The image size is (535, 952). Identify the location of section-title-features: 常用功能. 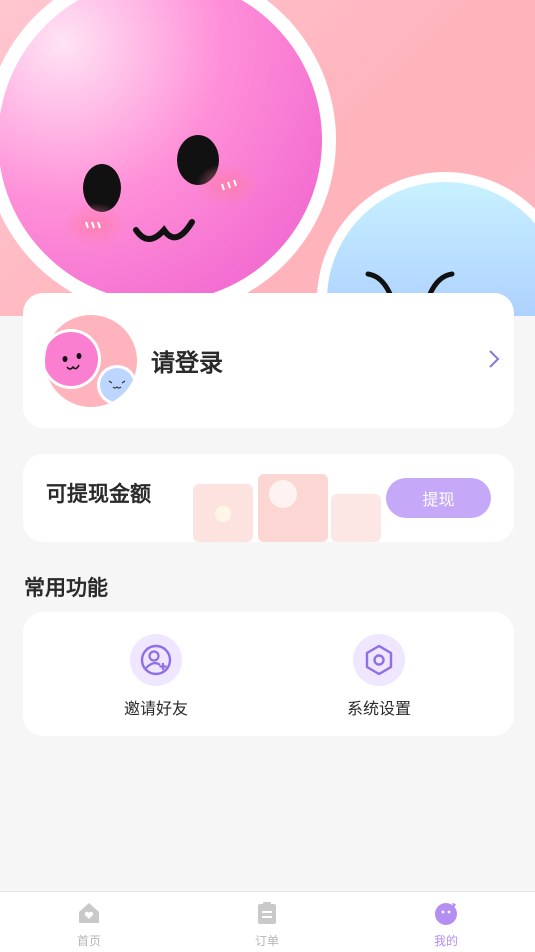
(66, 588).